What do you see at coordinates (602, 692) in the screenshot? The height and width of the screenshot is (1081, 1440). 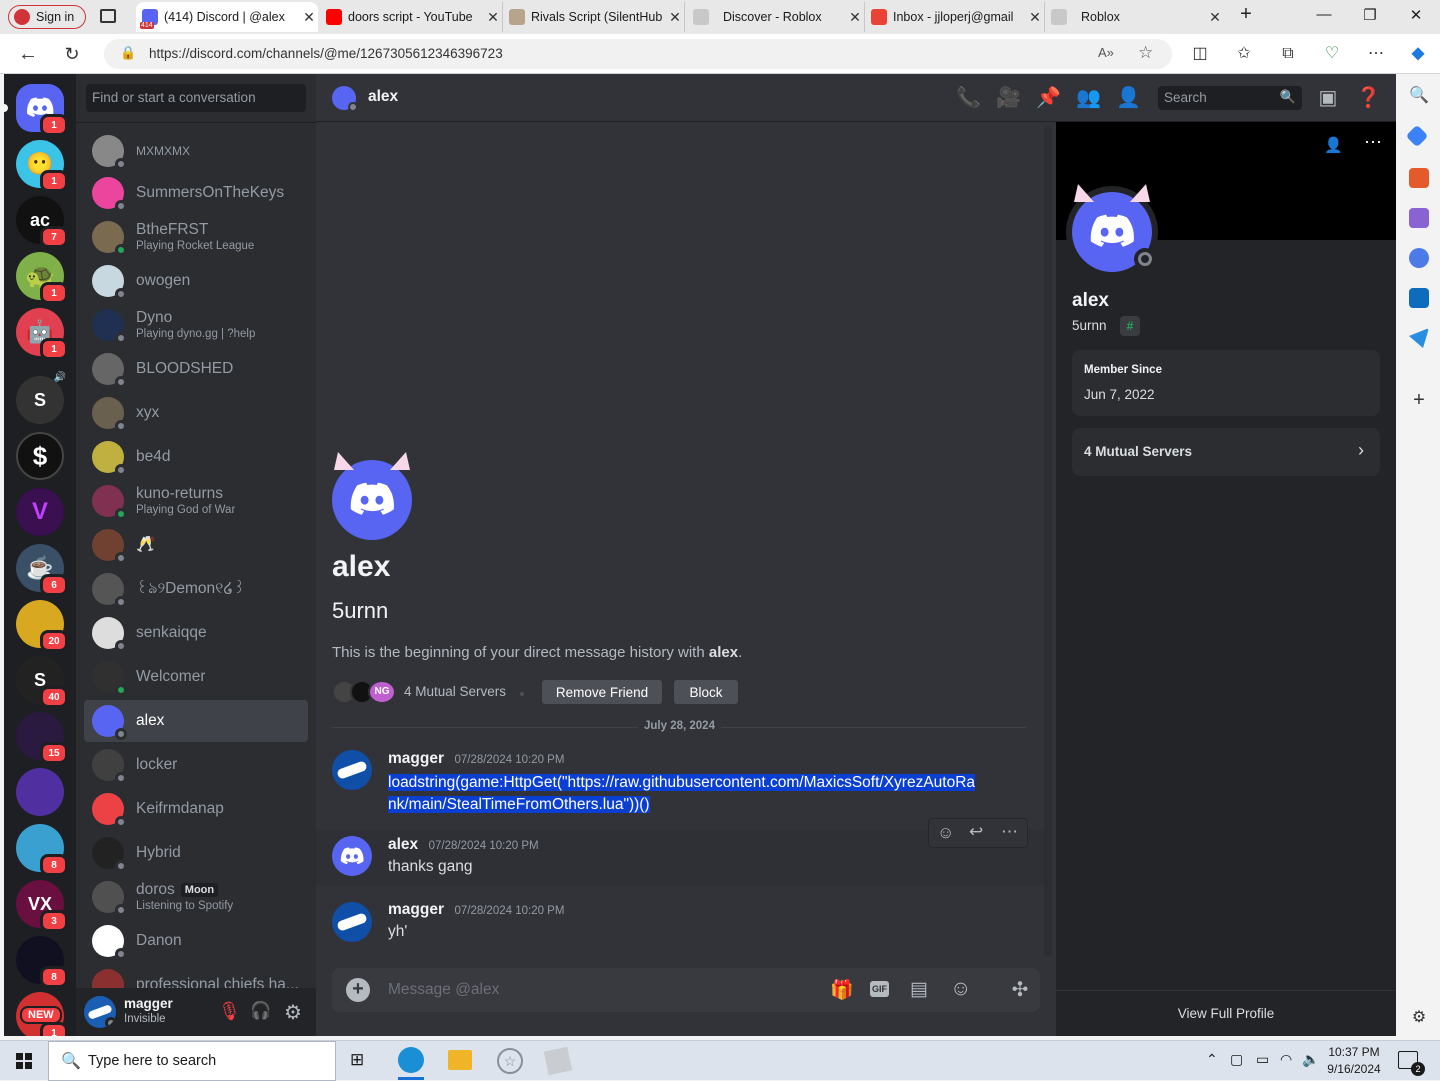 I see `remove-friend-button: Remove Friend` at bounding box center [602, 692].